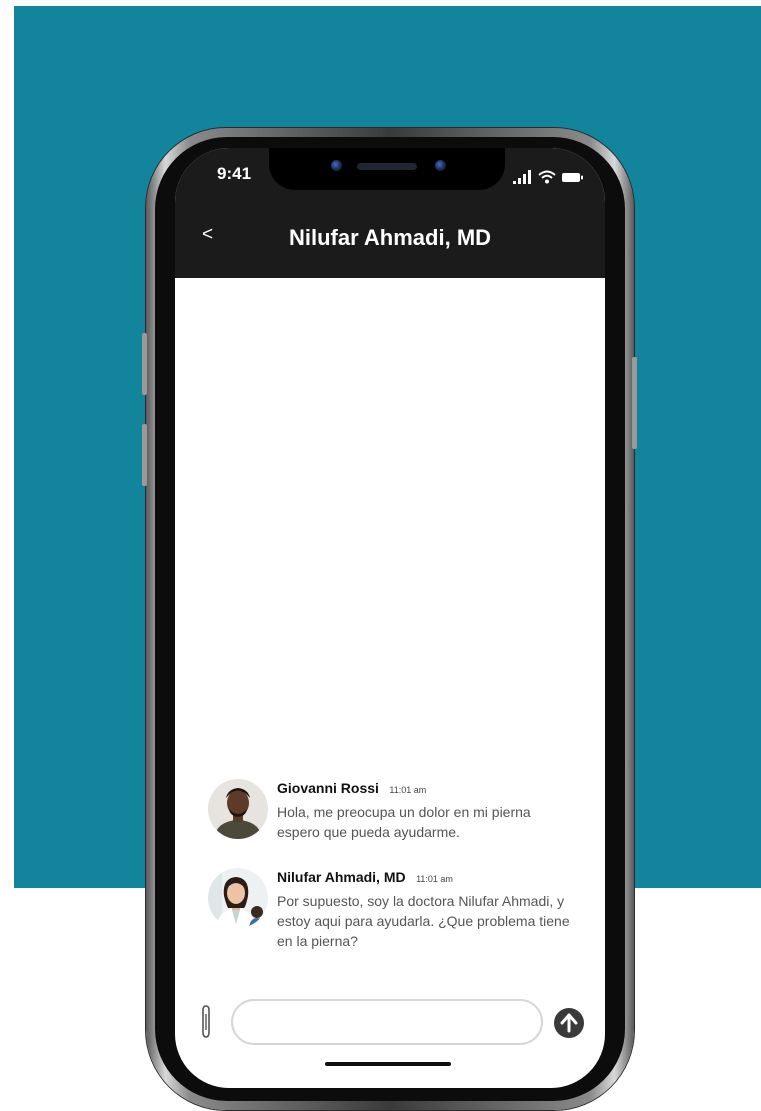  Describe the element at coordinates (341, 877) in the screenshot. I see `sender-name: Nilufar Ahmadi, MD` at that location.